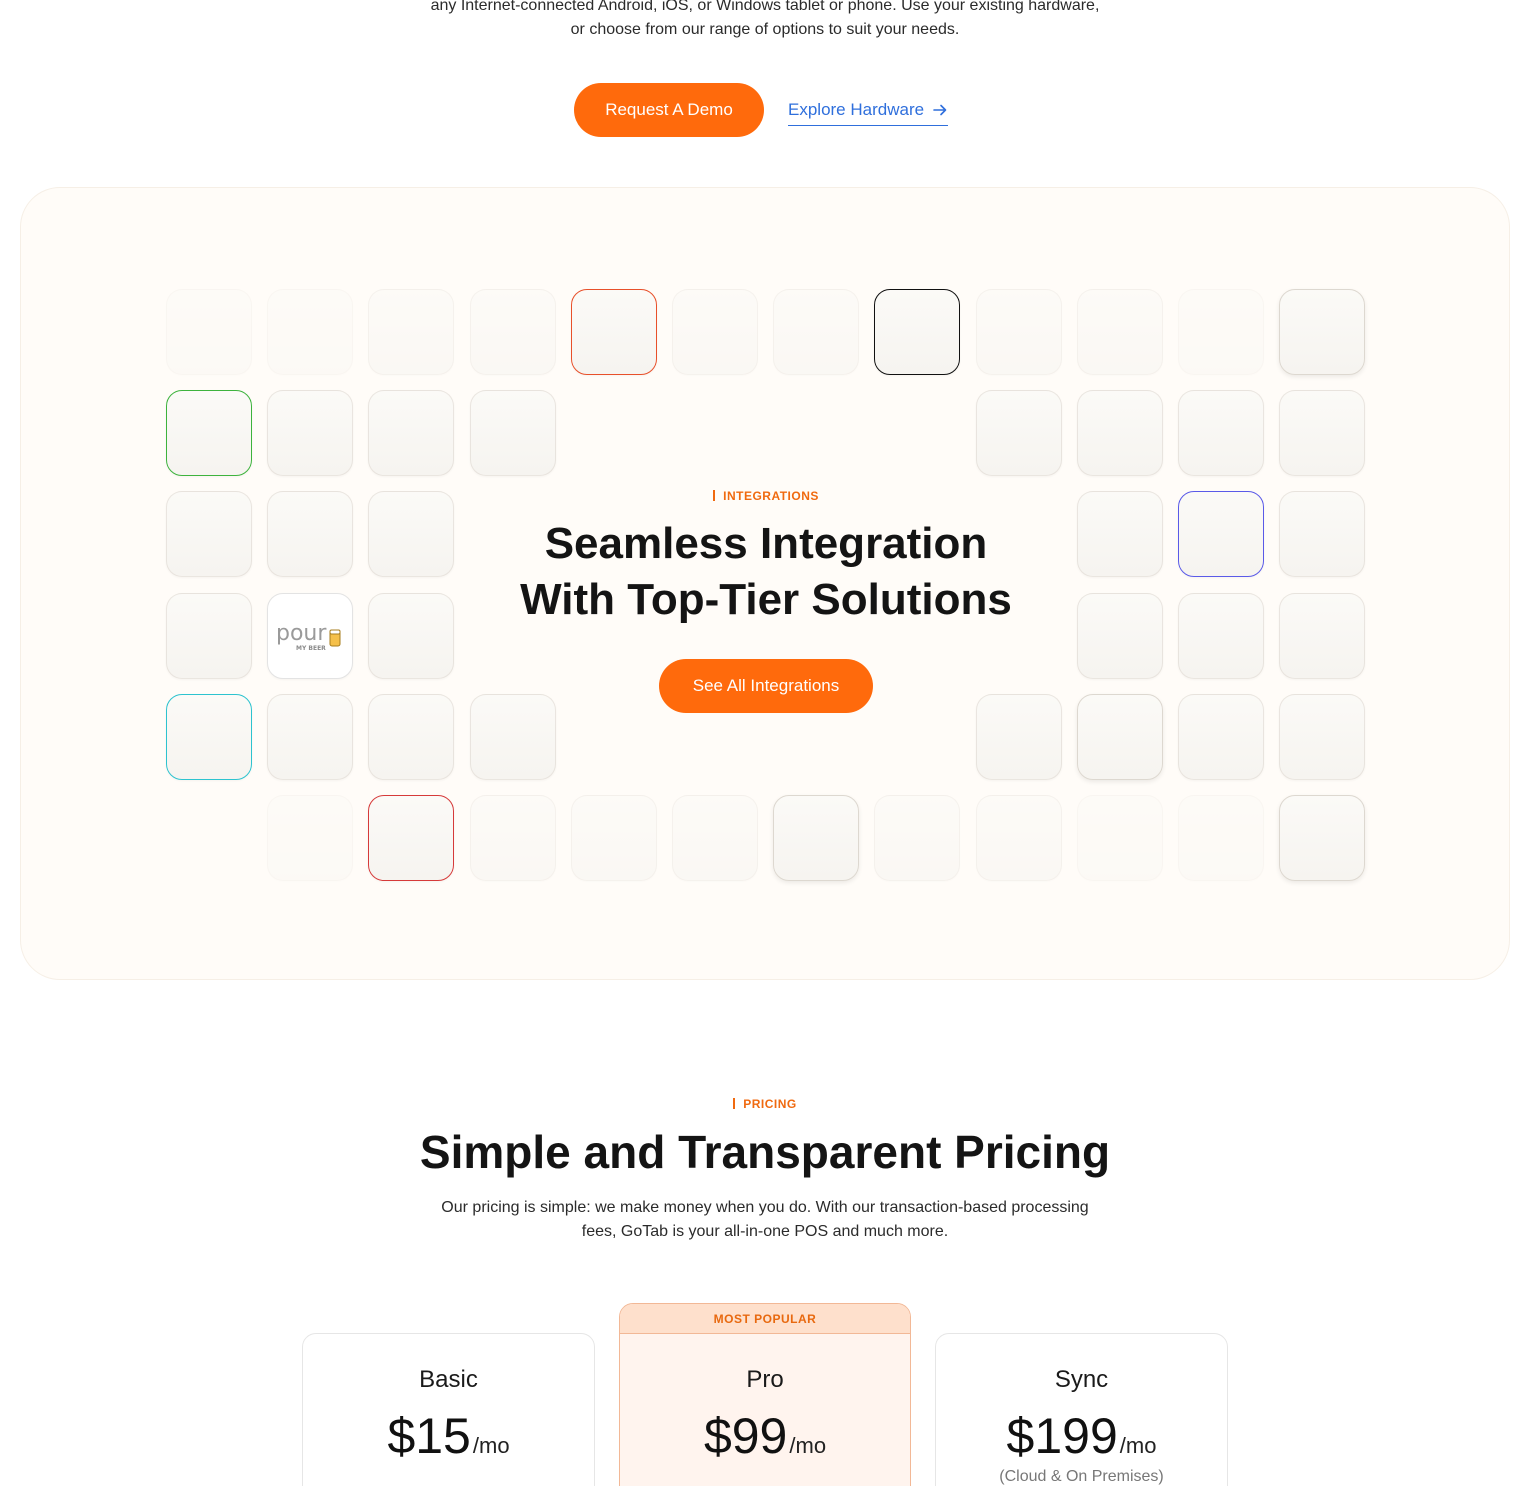 This screenshot has width=1530, height=1486. I want to click on see-all-integrations-button: See All Integrations, so click(766, 686).